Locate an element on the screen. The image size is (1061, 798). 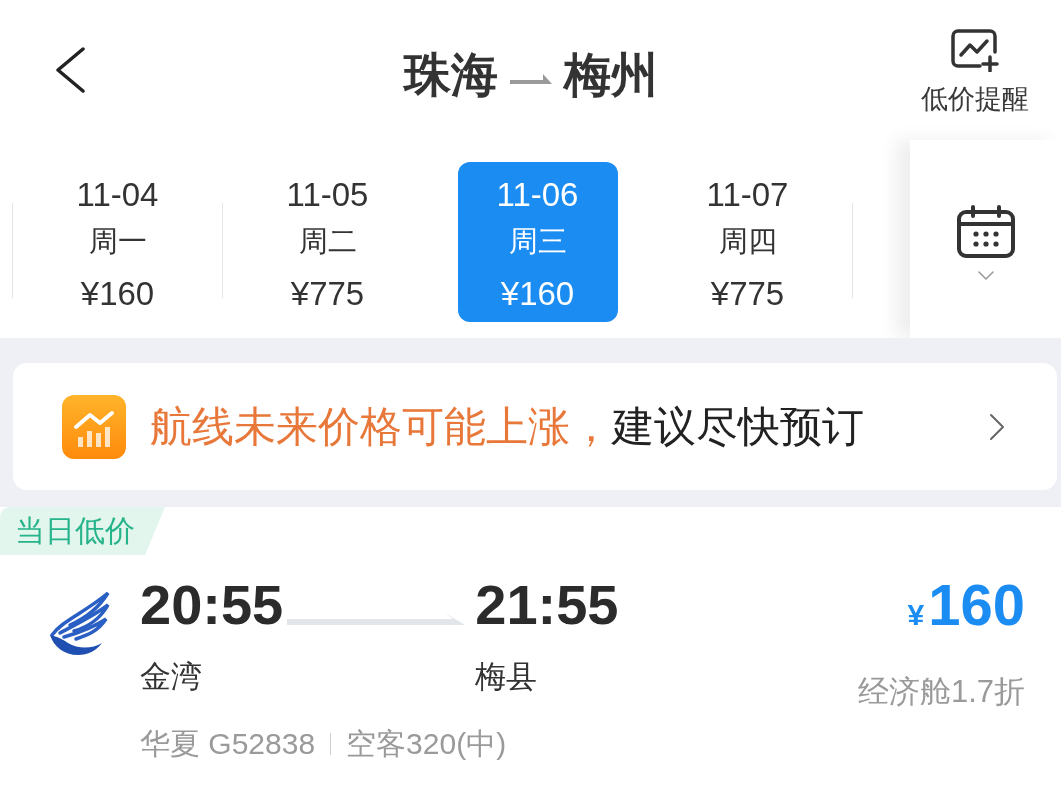
chevron-right-icon is located at coordinates (997, 426).